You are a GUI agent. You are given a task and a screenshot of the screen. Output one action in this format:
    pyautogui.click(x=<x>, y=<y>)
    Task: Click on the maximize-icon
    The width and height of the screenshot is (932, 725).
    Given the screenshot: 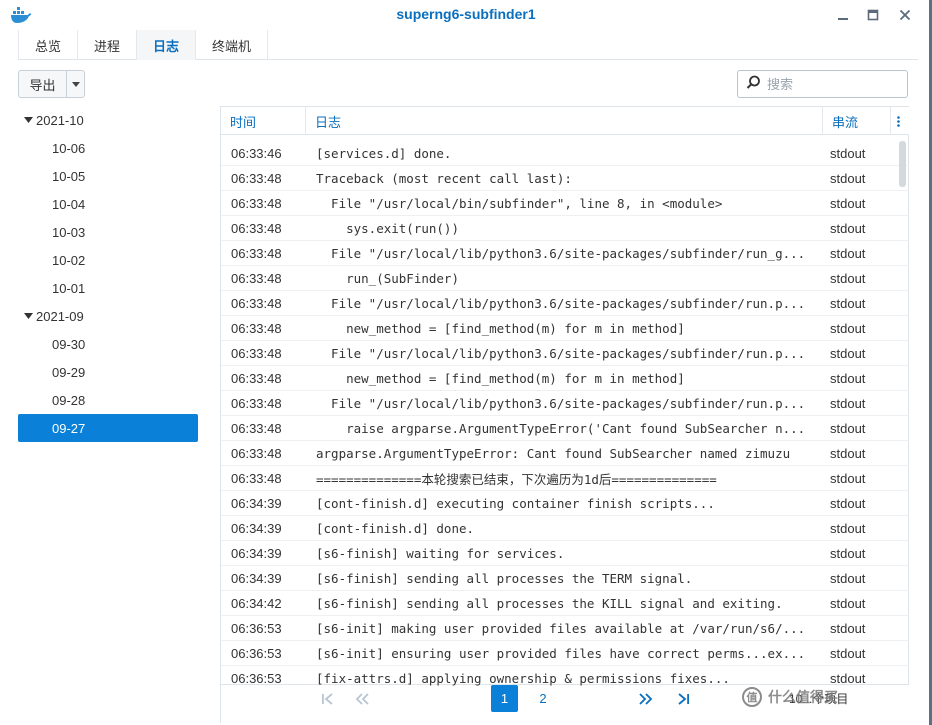 What is the action you would take?
    pyautogui.click(x=873, y=15)
    